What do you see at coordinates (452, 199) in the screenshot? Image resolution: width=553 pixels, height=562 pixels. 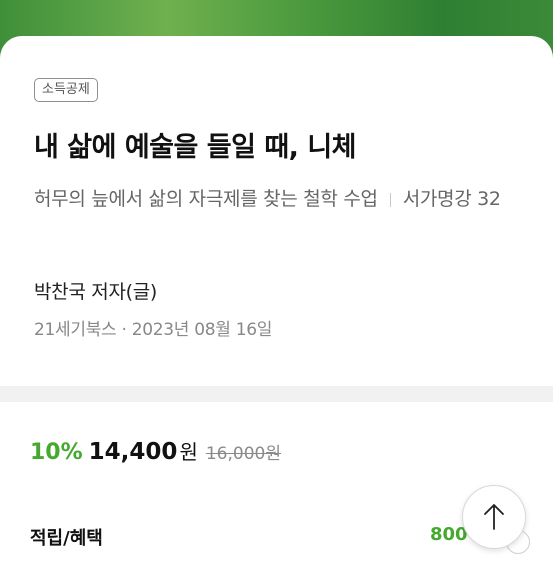 I see `series-link: 서가명강 32` at bounding box center [452, 199].